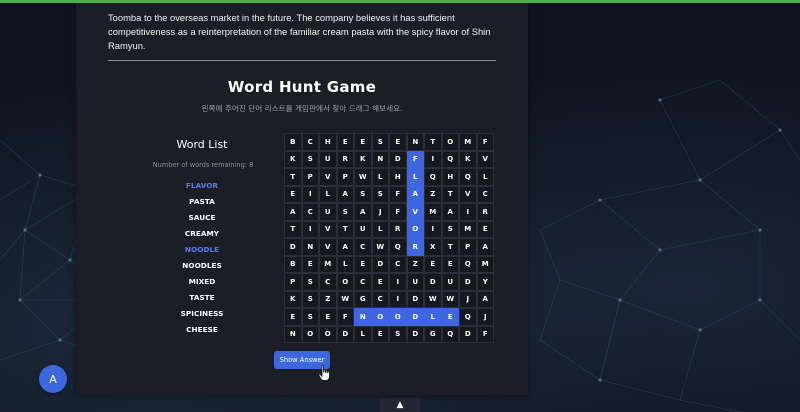  Describe the element at coordinates (380, 212) in the screenshot. I see `grid-cell: J` at that location.